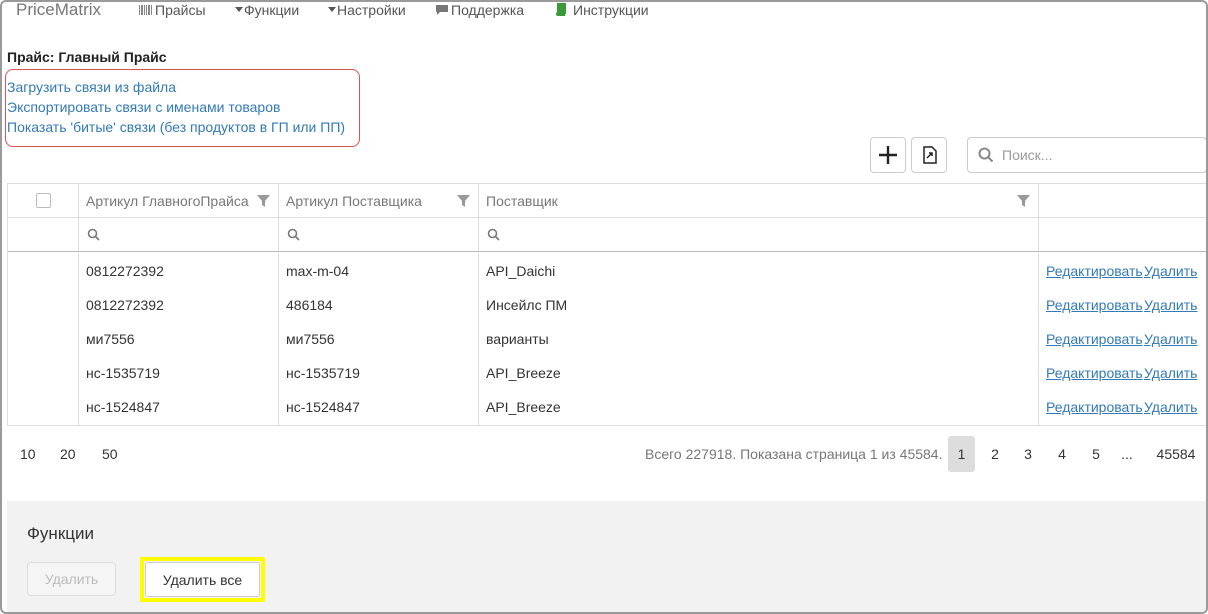  Describe the element at coordinates (759, 200) in the screenshot. I see `col-supplier: Поставщик` at that location.